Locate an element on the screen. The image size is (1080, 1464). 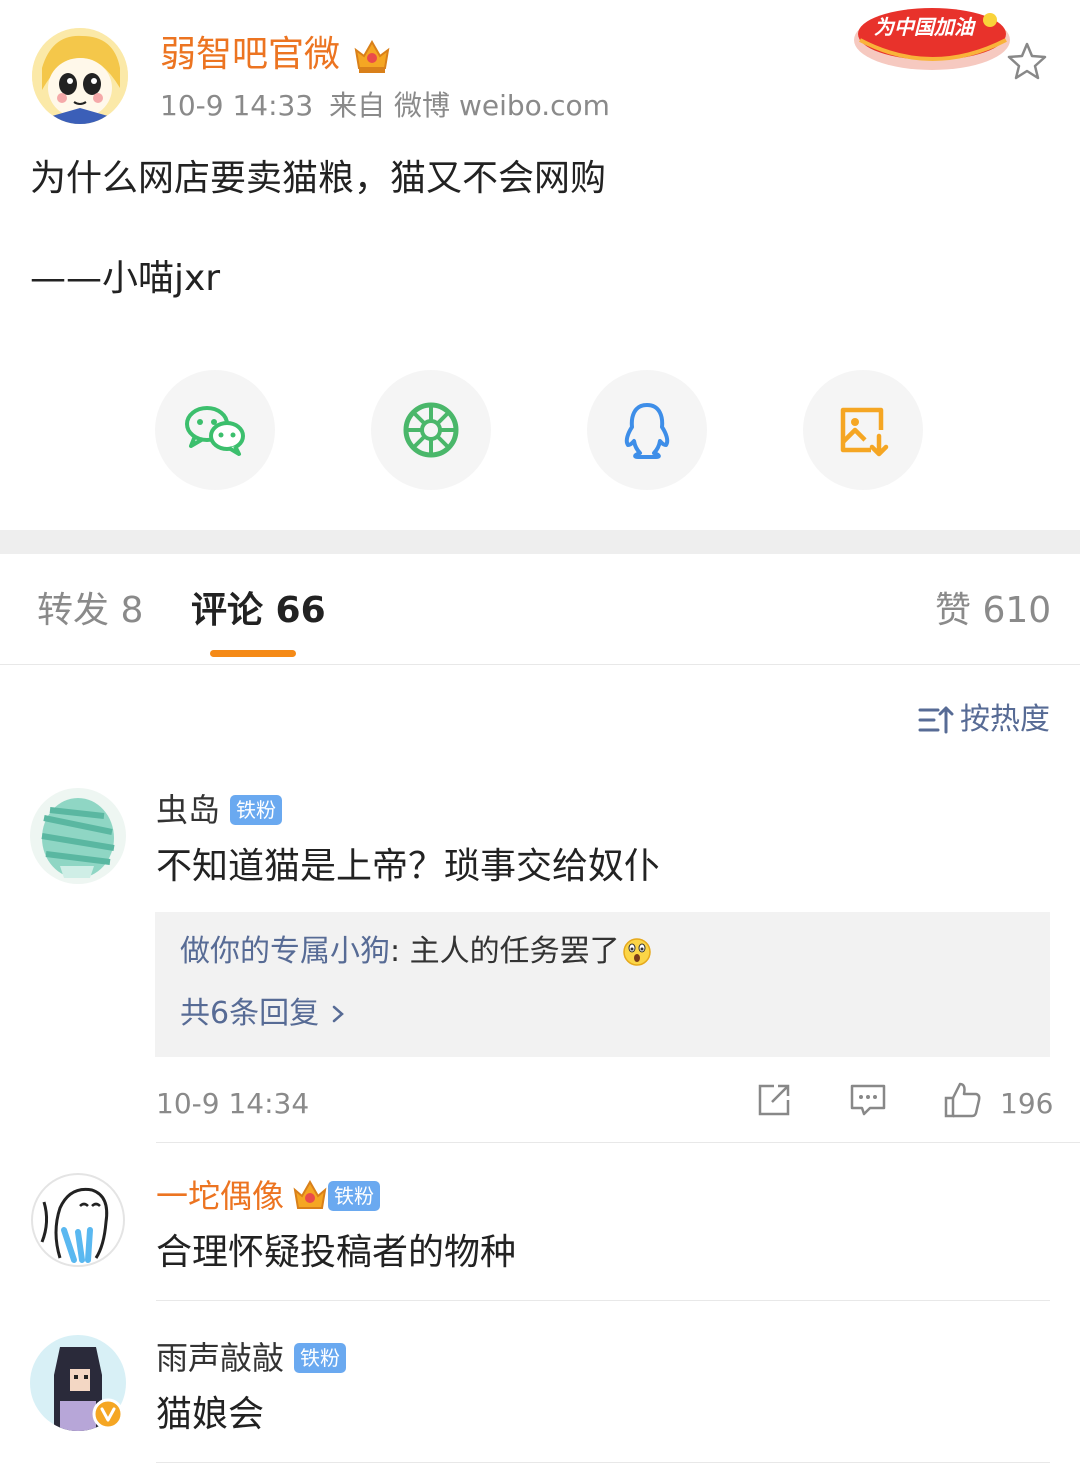
like-thumb-icon is located at coordinates (962, 1100).